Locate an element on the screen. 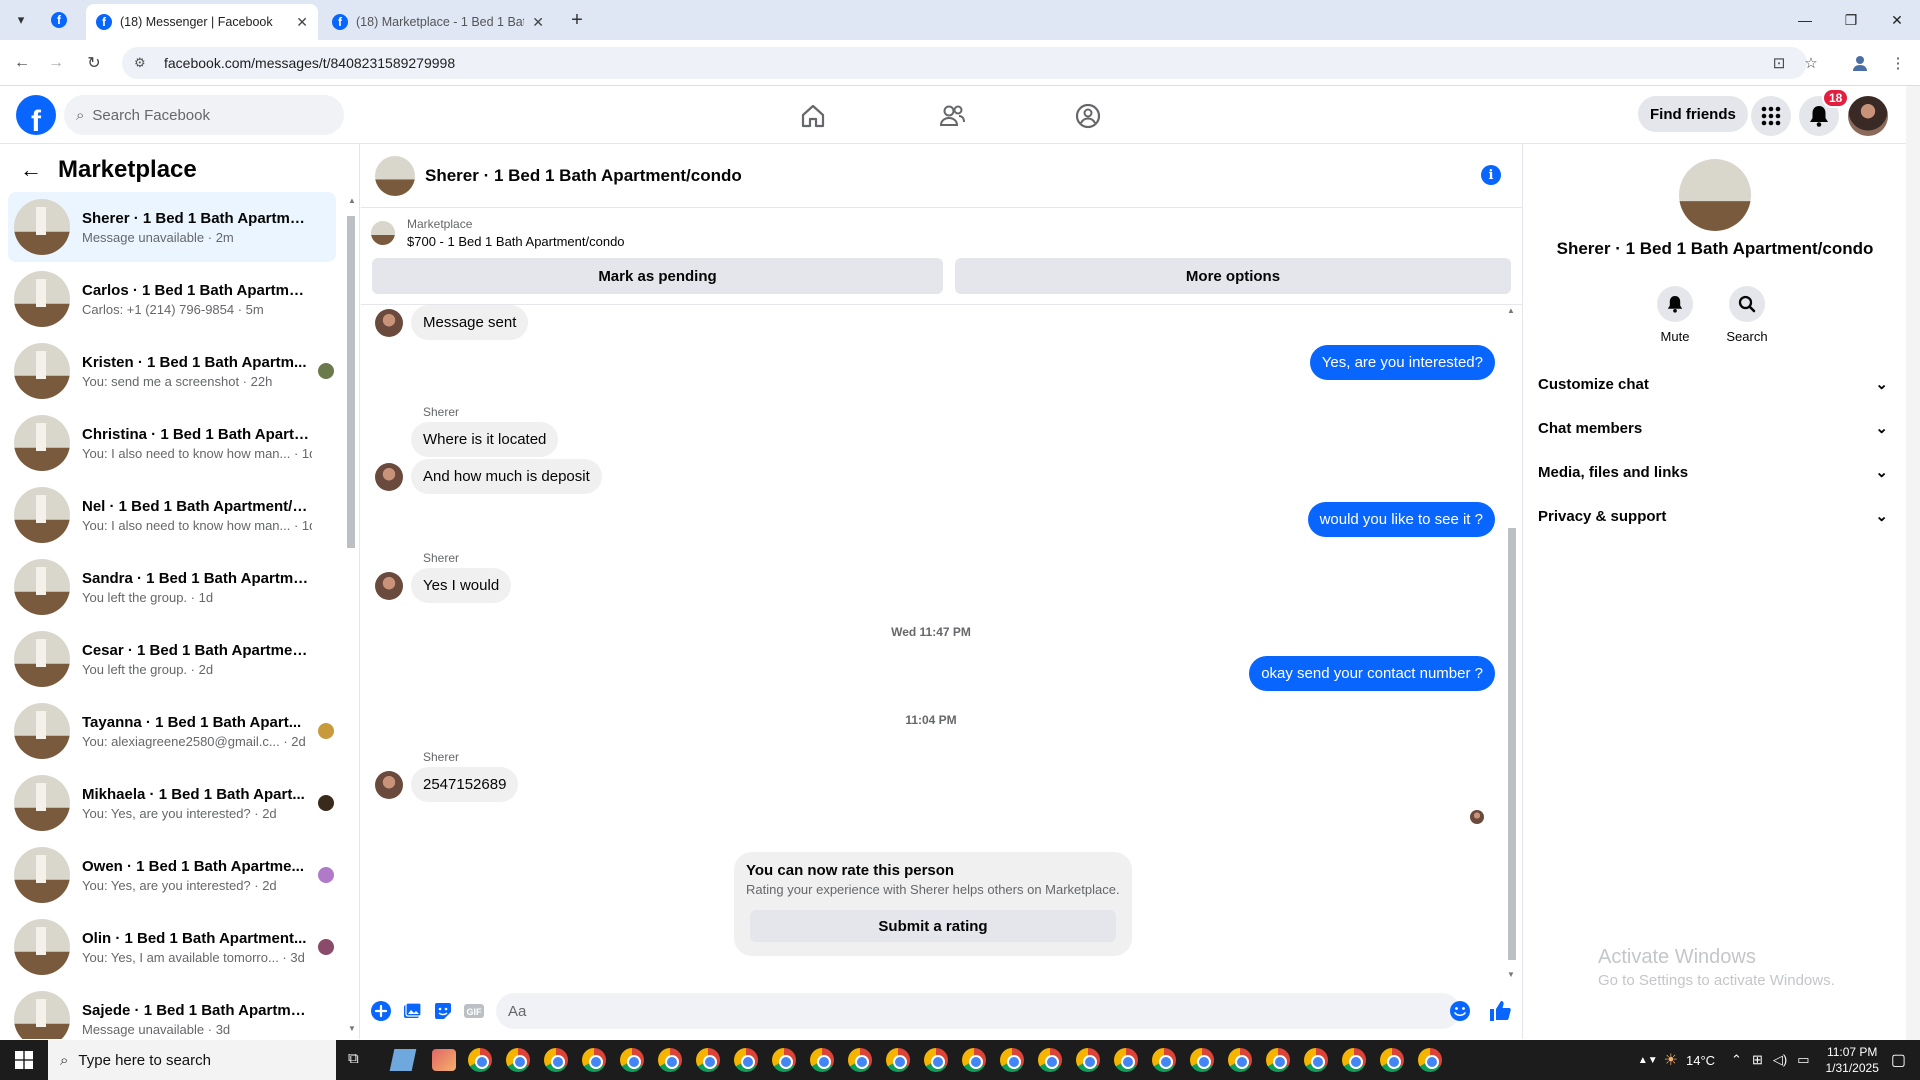  tab-search-icon: ▾ is located at coordinates (21, 20).